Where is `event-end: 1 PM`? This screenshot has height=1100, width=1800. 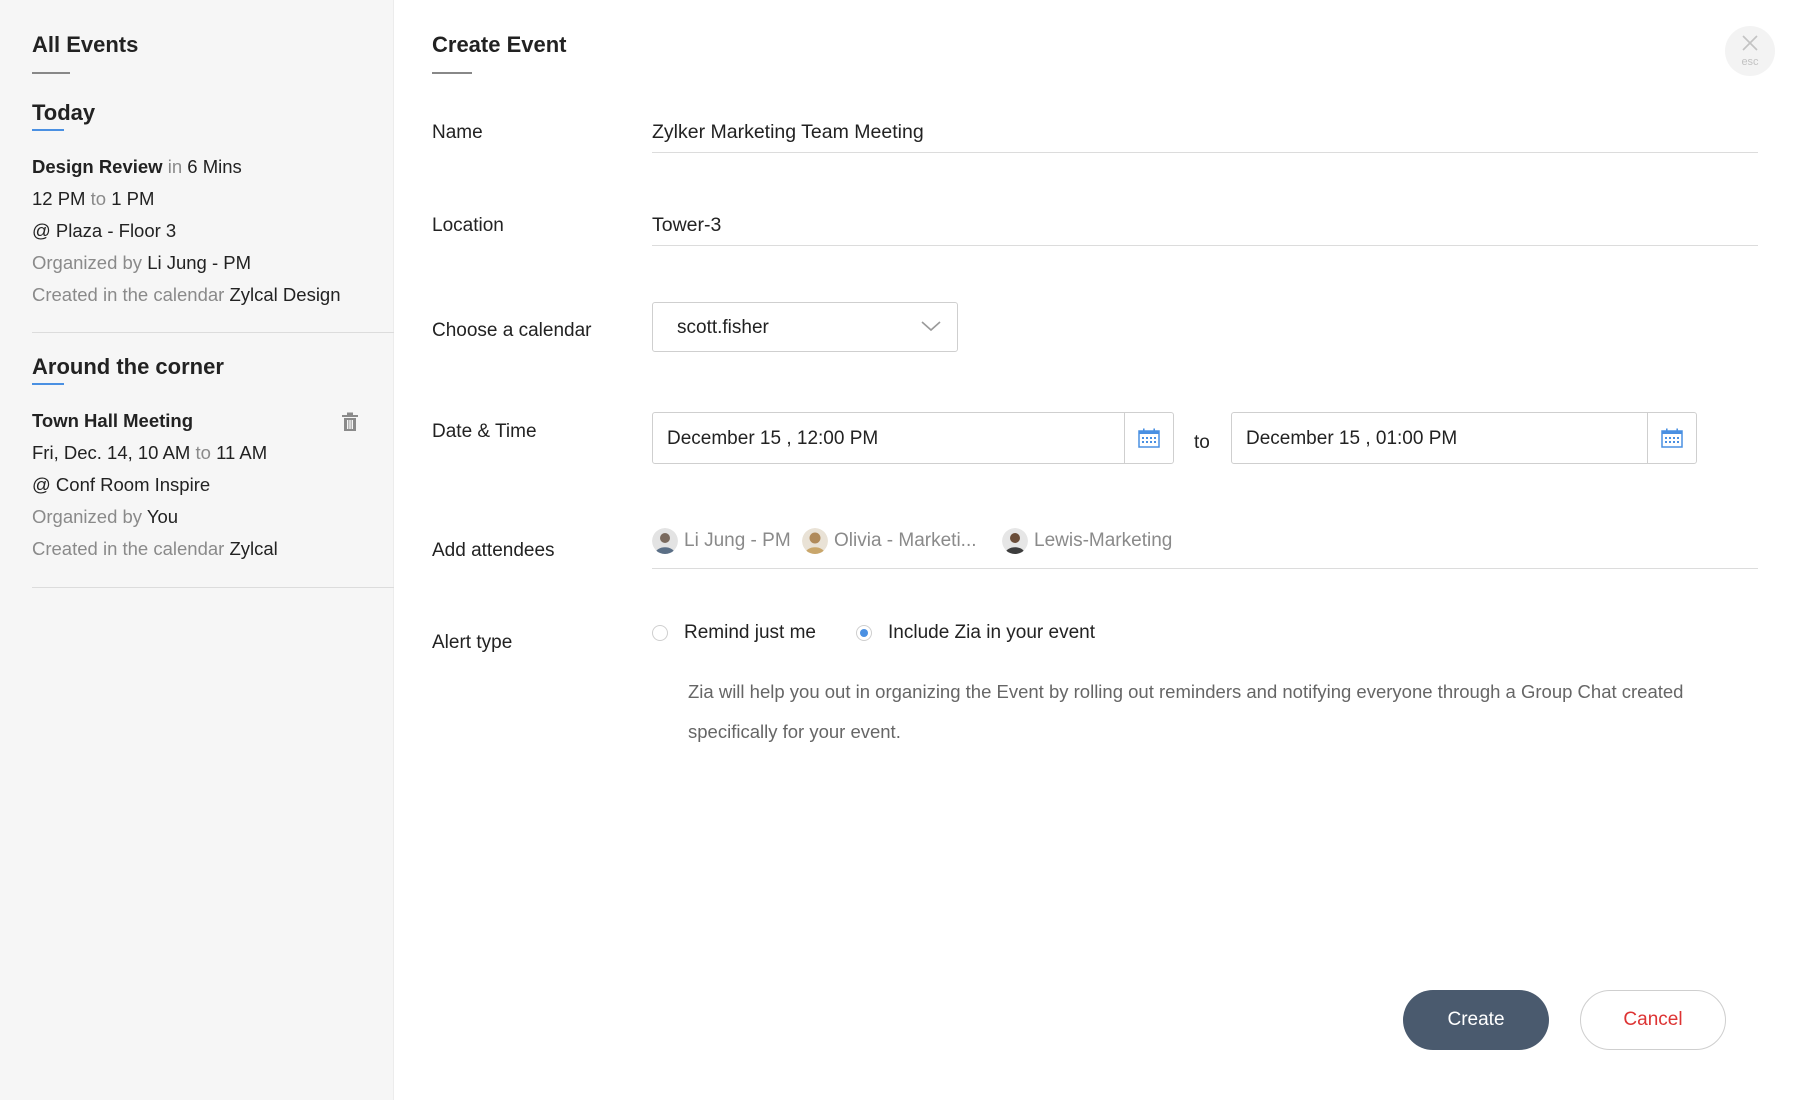
event-end: 1 PM is located at coordinates (133, 198).